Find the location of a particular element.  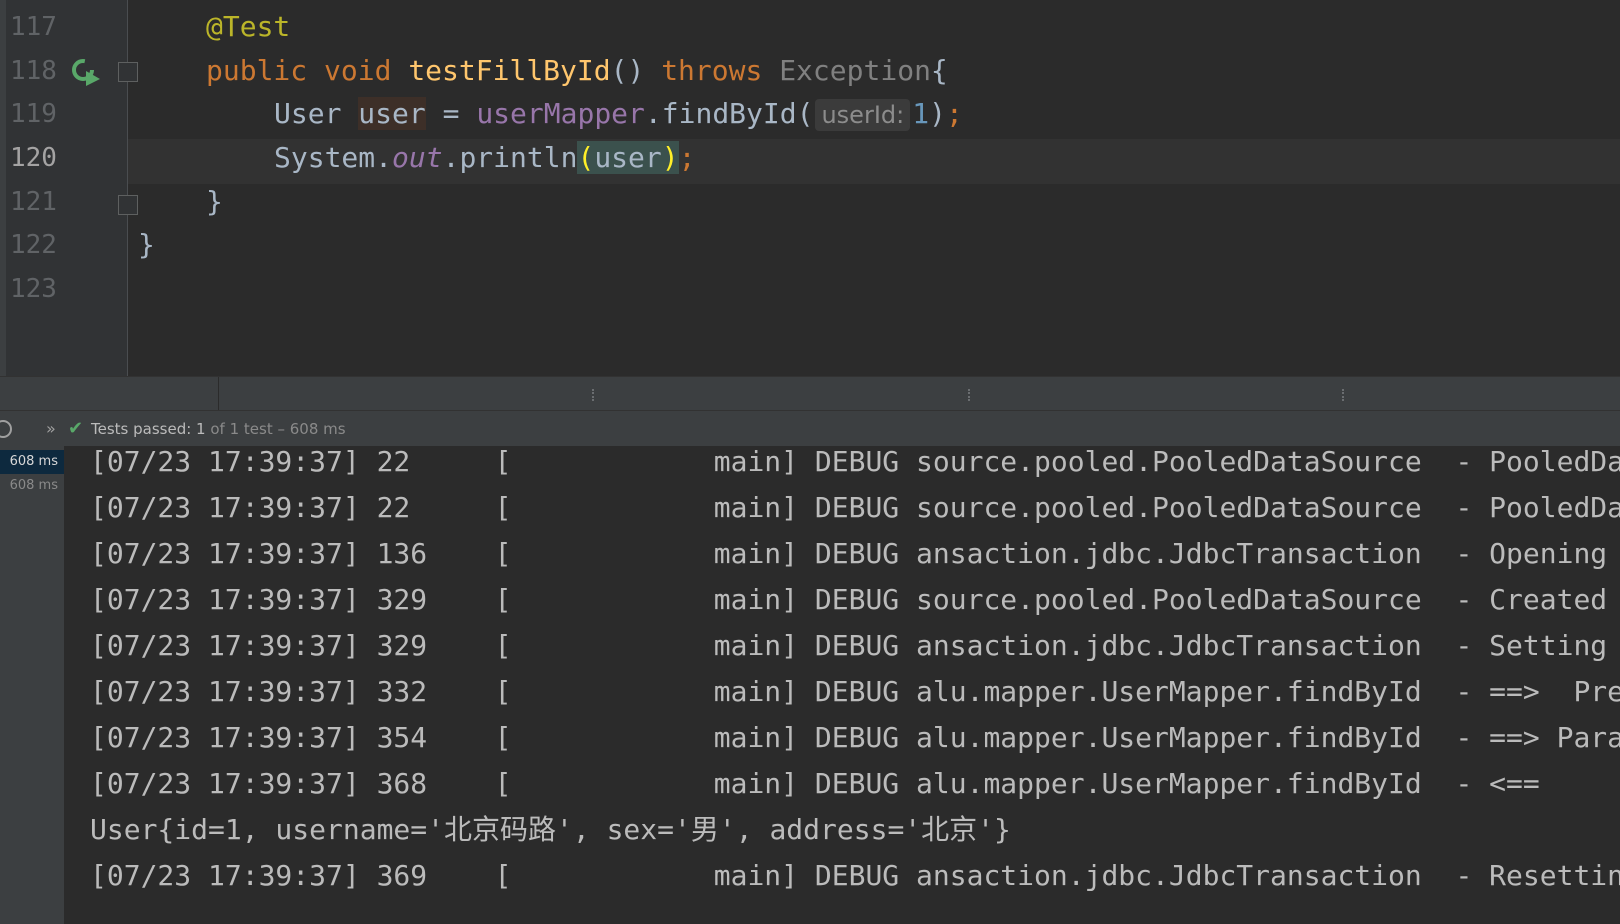

keyword: public is located at coordinates (257, 70).